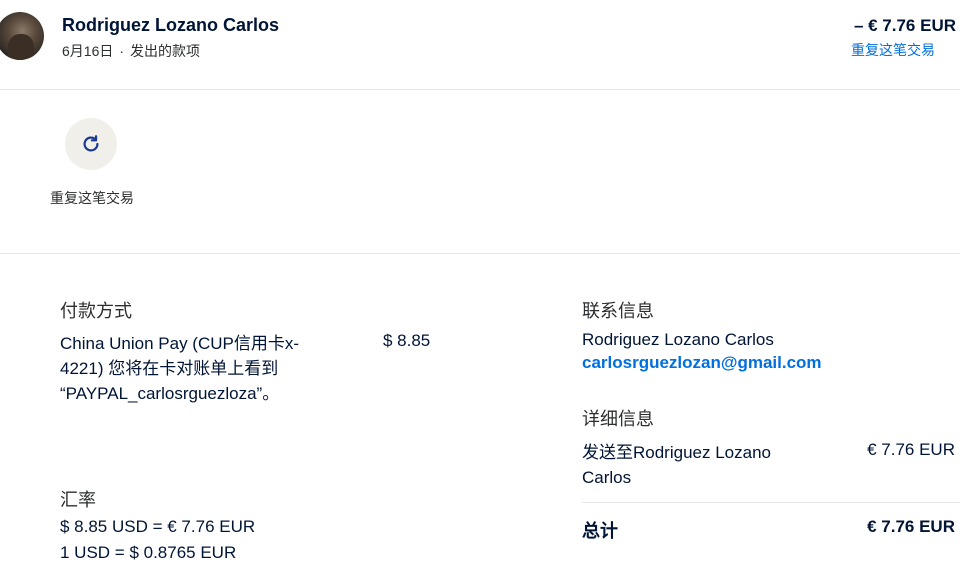 This screenshot has height=567, width=960. Describe the element at coordinates (22, 36) in the screenshot. I see `avatar` at that location.